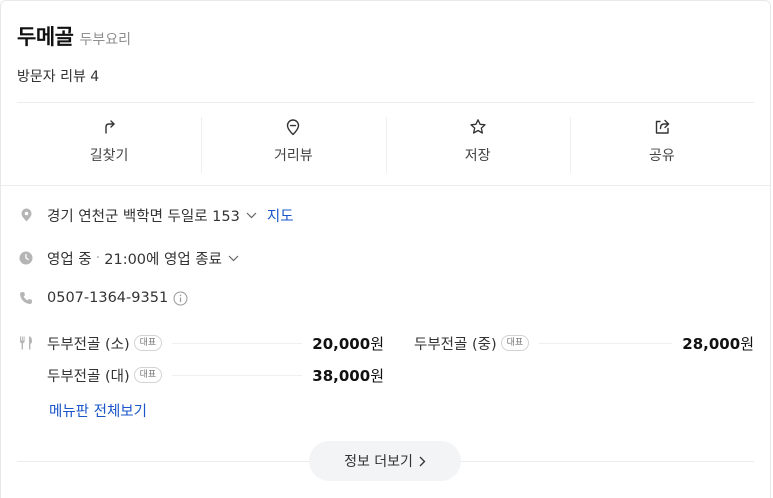 The width and height of the screenshot is (773, 498). What do you see at coordinates (293, 144) in the screenshot?
I see `street-view-button: 거리뷰` at bounding box center [293, 144].